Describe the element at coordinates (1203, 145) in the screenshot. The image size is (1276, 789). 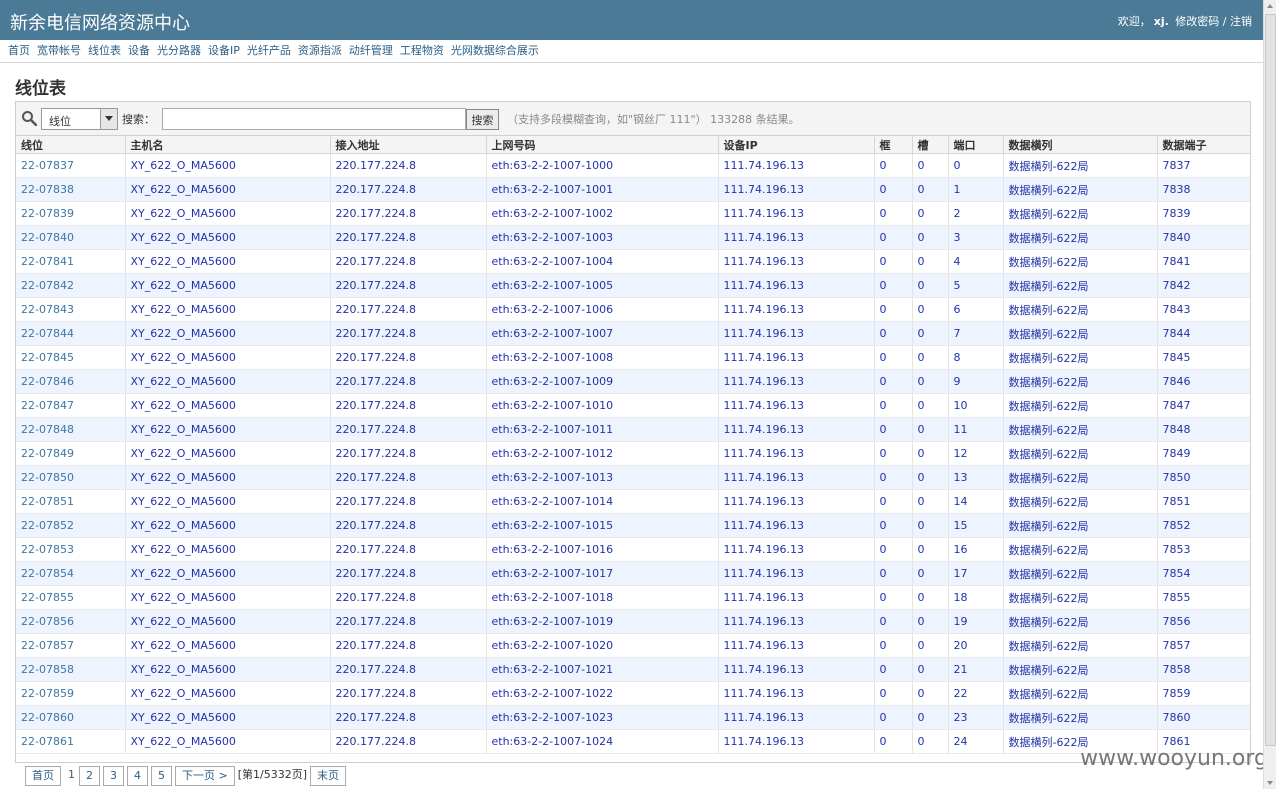
I see `column-header: 数据端子` at that location.